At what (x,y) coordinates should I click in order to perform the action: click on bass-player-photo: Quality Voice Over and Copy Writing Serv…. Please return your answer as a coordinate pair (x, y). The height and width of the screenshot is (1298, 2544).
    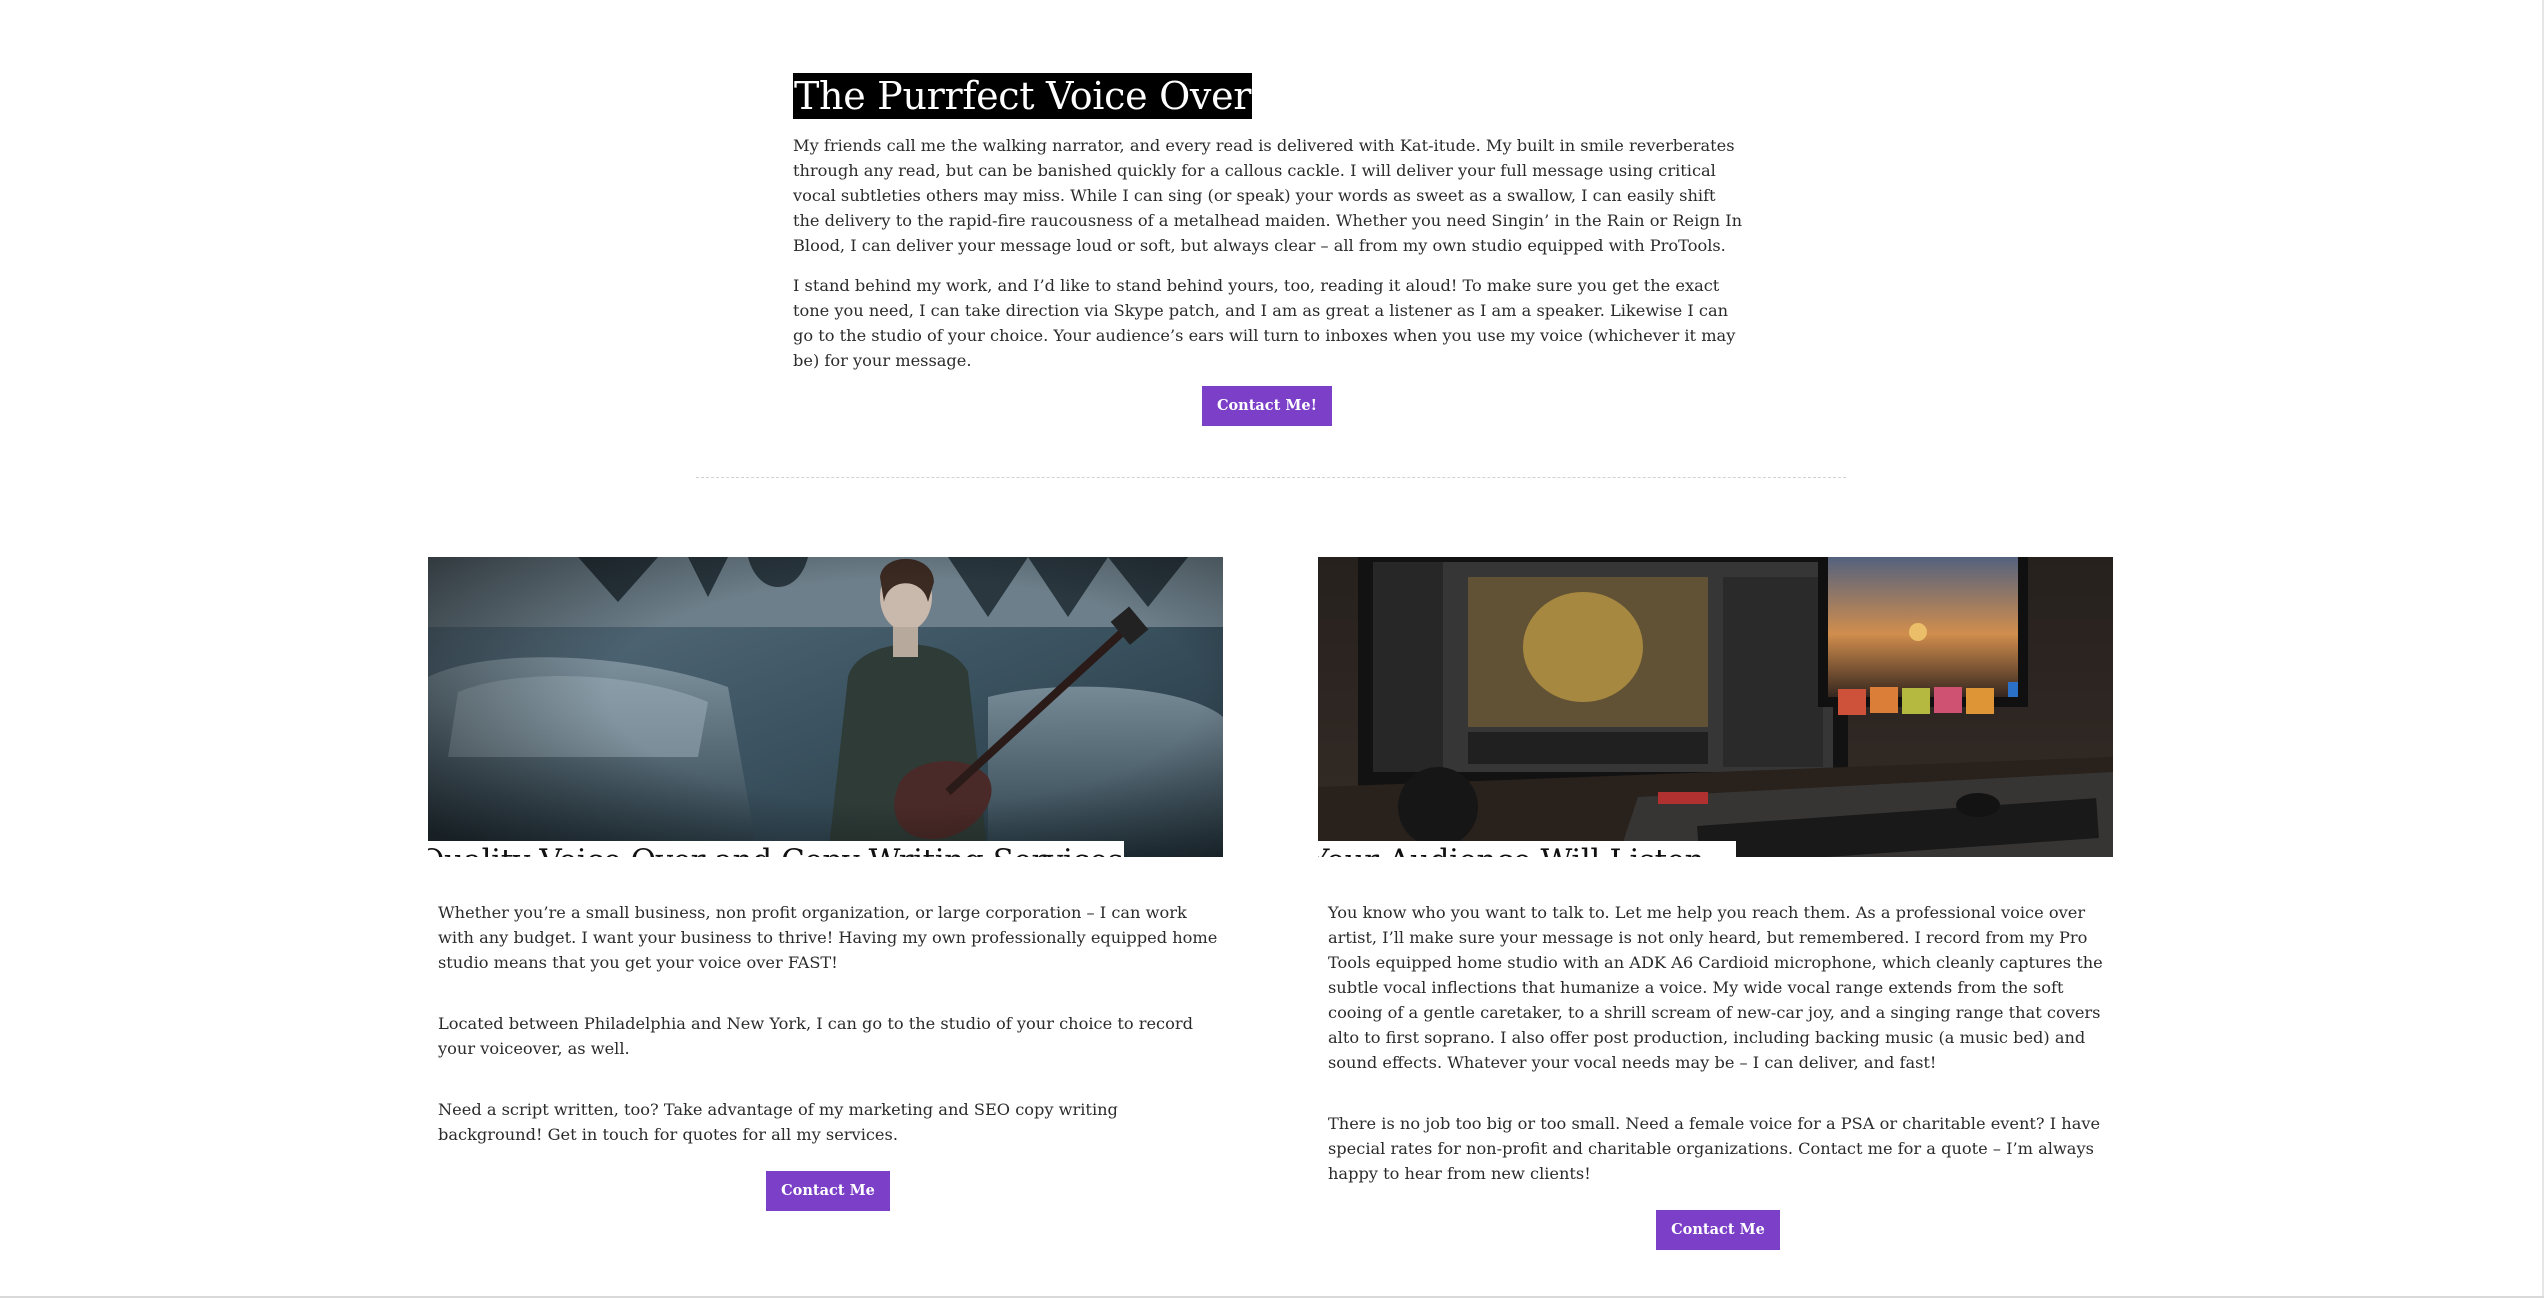
    Looking at the image, I should click on (825, 707).